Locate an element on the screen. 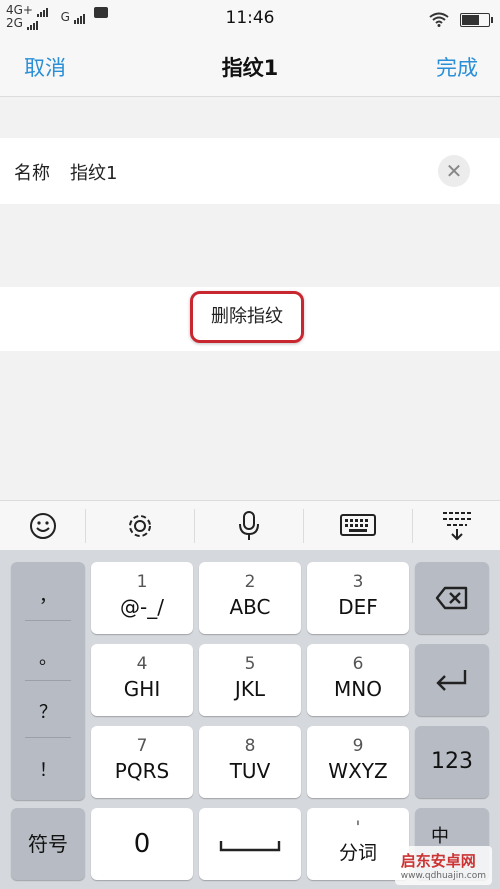 This screenshot has width=500, height=889. symbols-key: 符号 is located at coordinates (48, 844).